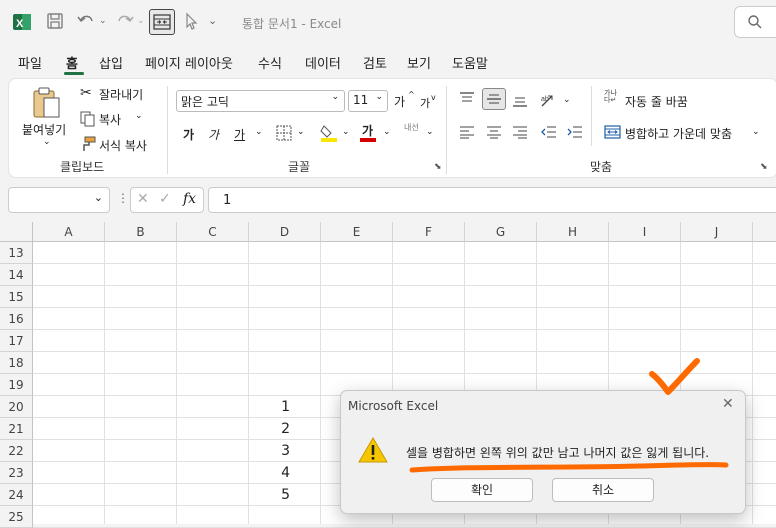 The width and height of the screenshot is (776, 528). Describe the element at coordinates (569, 415) in the screenshot. I see `annotation-overlay` at that location.